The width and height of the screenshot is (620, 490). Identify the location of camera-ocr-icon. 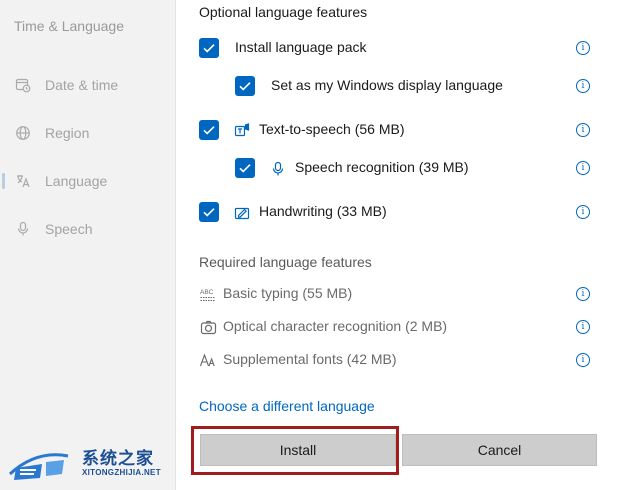
(208, 328).